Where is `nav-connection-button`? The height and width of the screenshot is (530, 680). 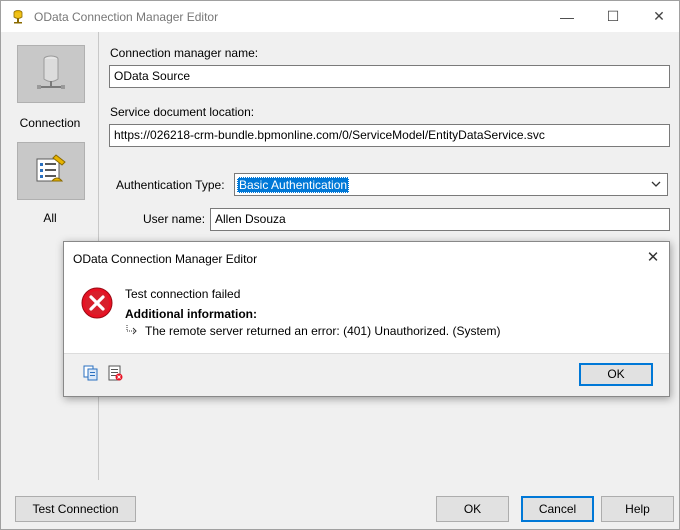 nav-connection-button is located at coordinates (51, 74).